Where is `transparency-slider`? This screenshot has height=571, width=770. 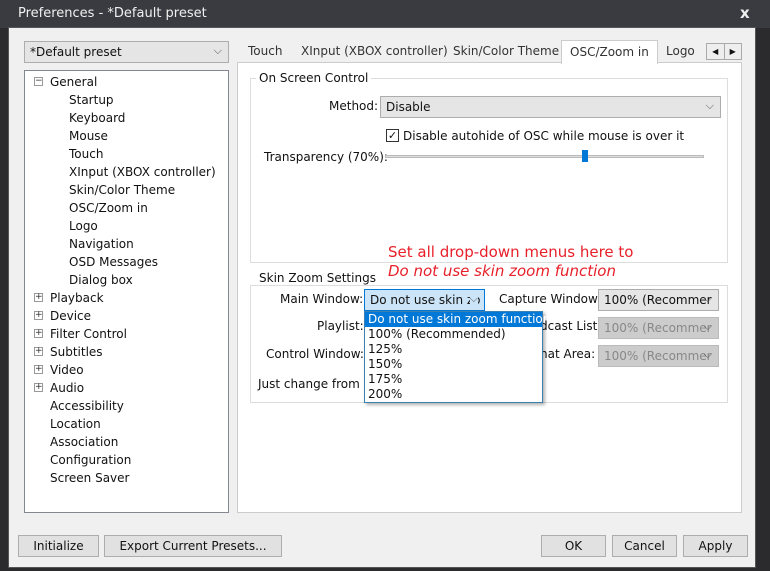
transparency-slider is located at coordinates (544, 156).